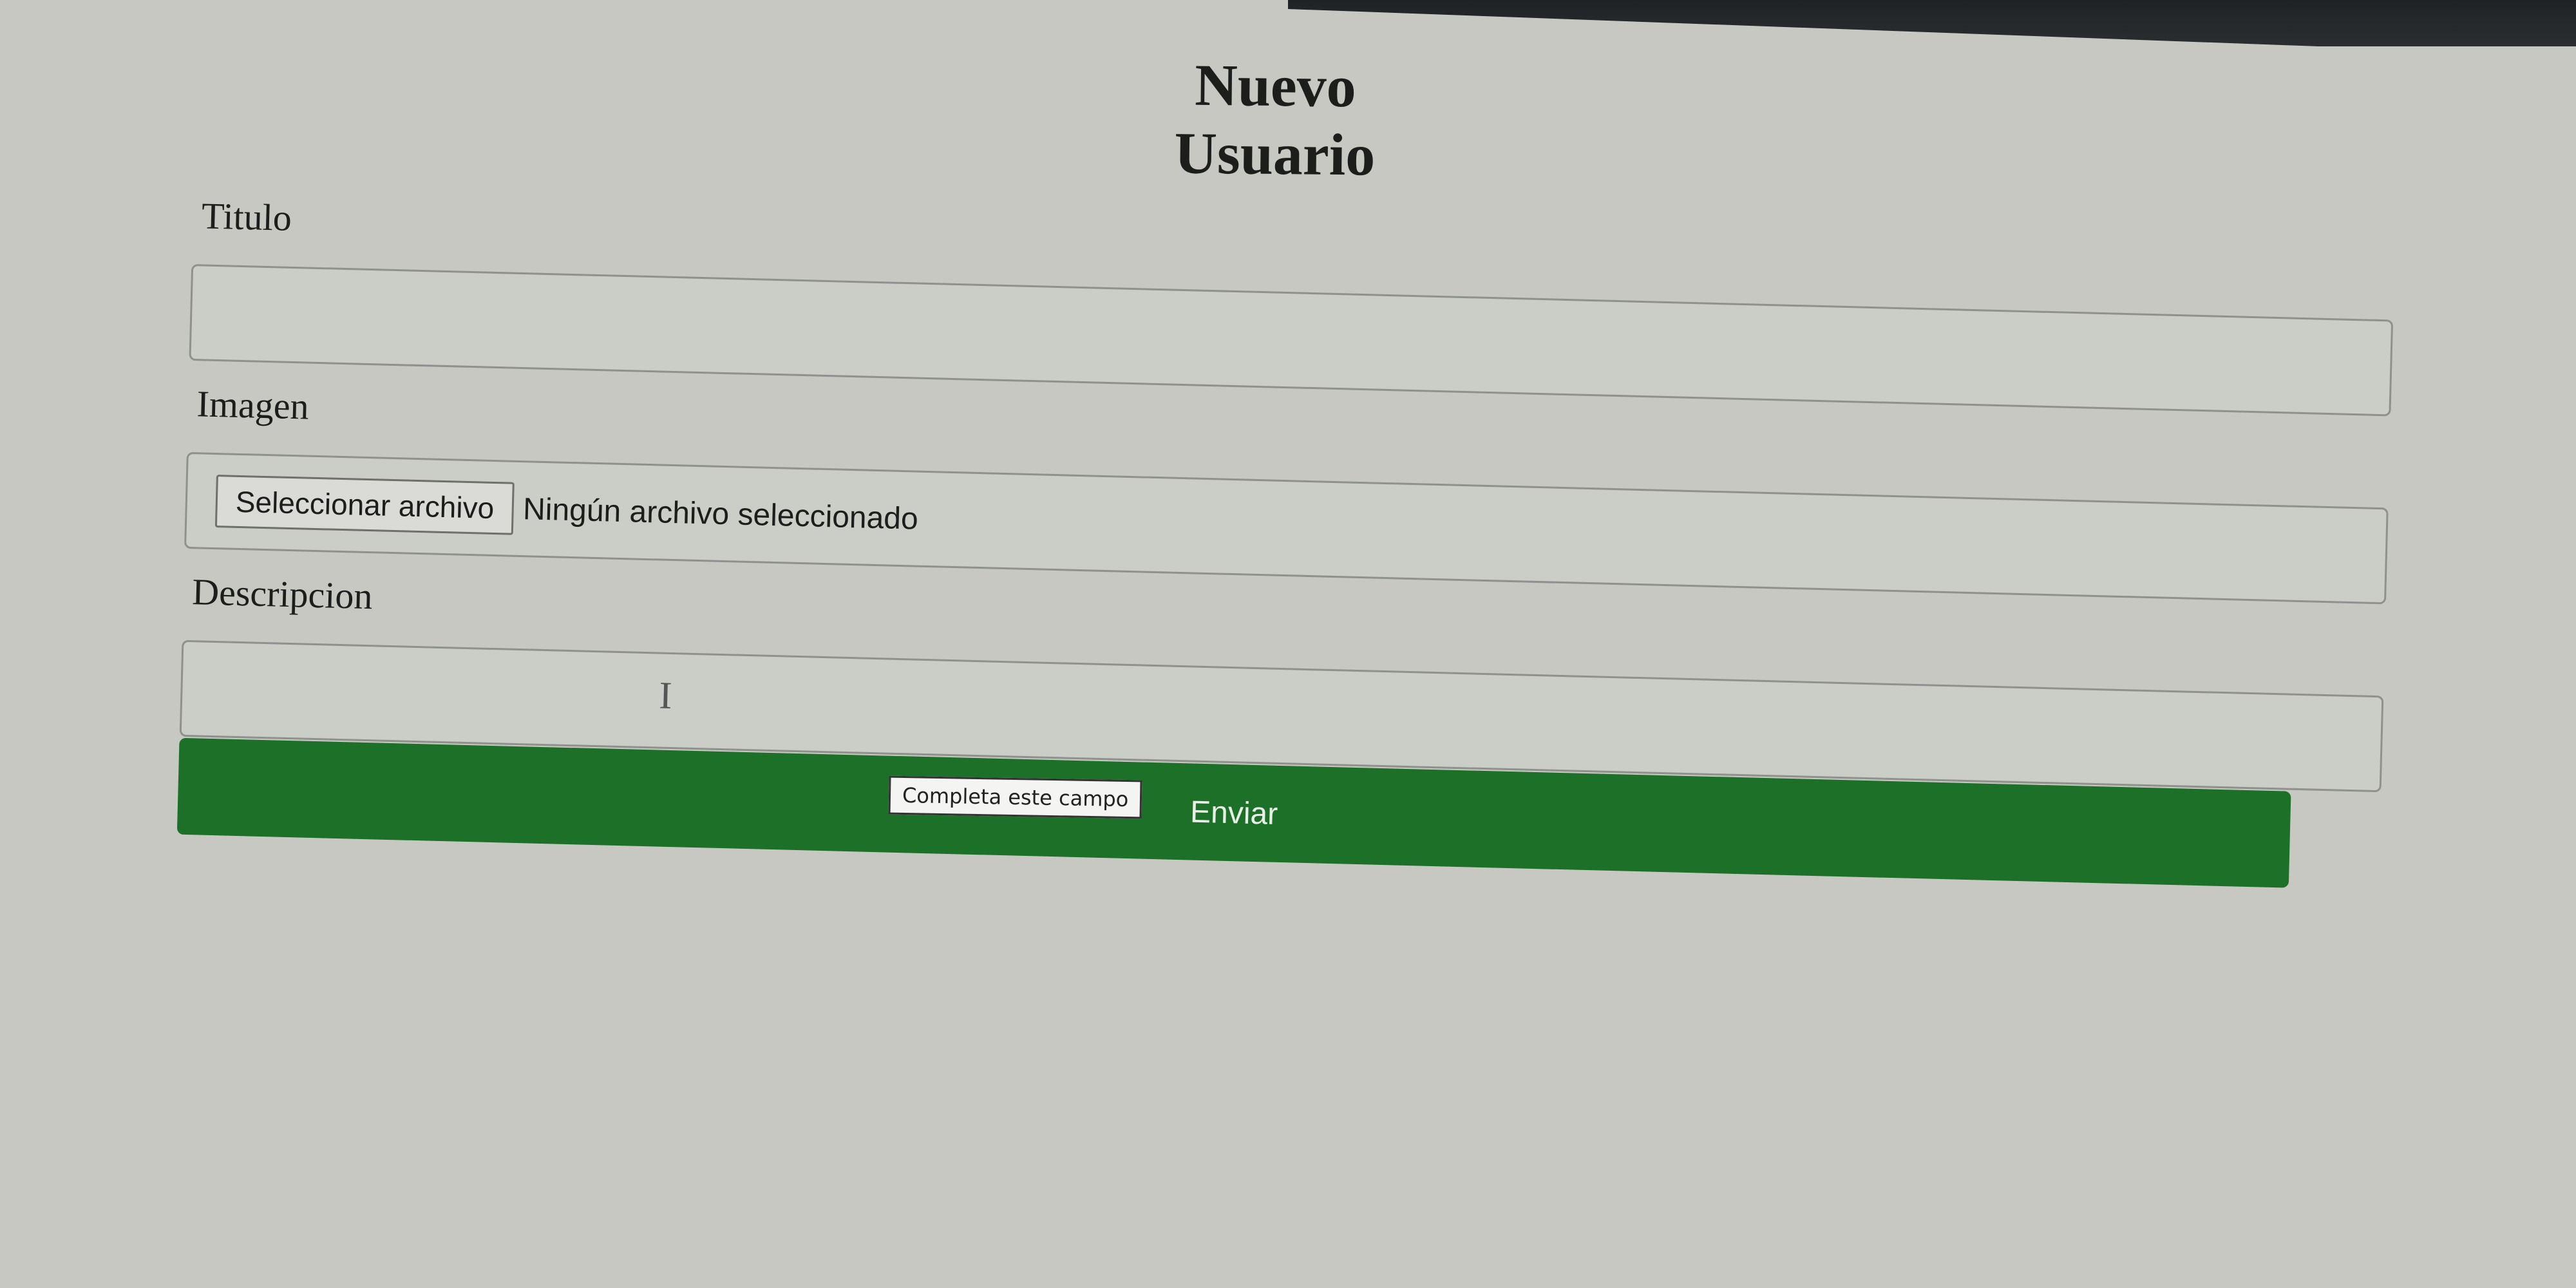 The image size is (2576, 1288). What do you see at coordinates (365, 505) in the screenshot?
I see `select-file-button: Seleccionar archivo` at bounding box center [365, 505].